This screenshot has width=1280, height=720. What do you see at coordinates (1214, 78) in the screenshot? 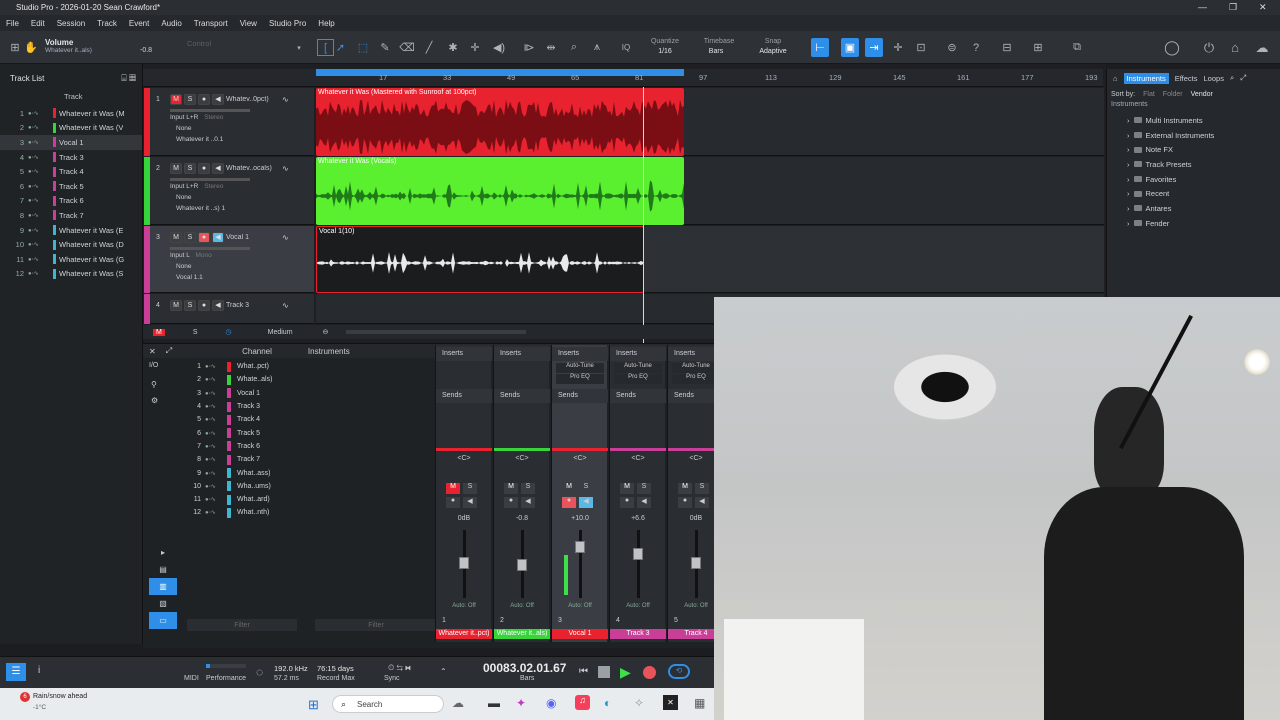
I see `tab-loops: Loops` at bounding box center [1214, 78].